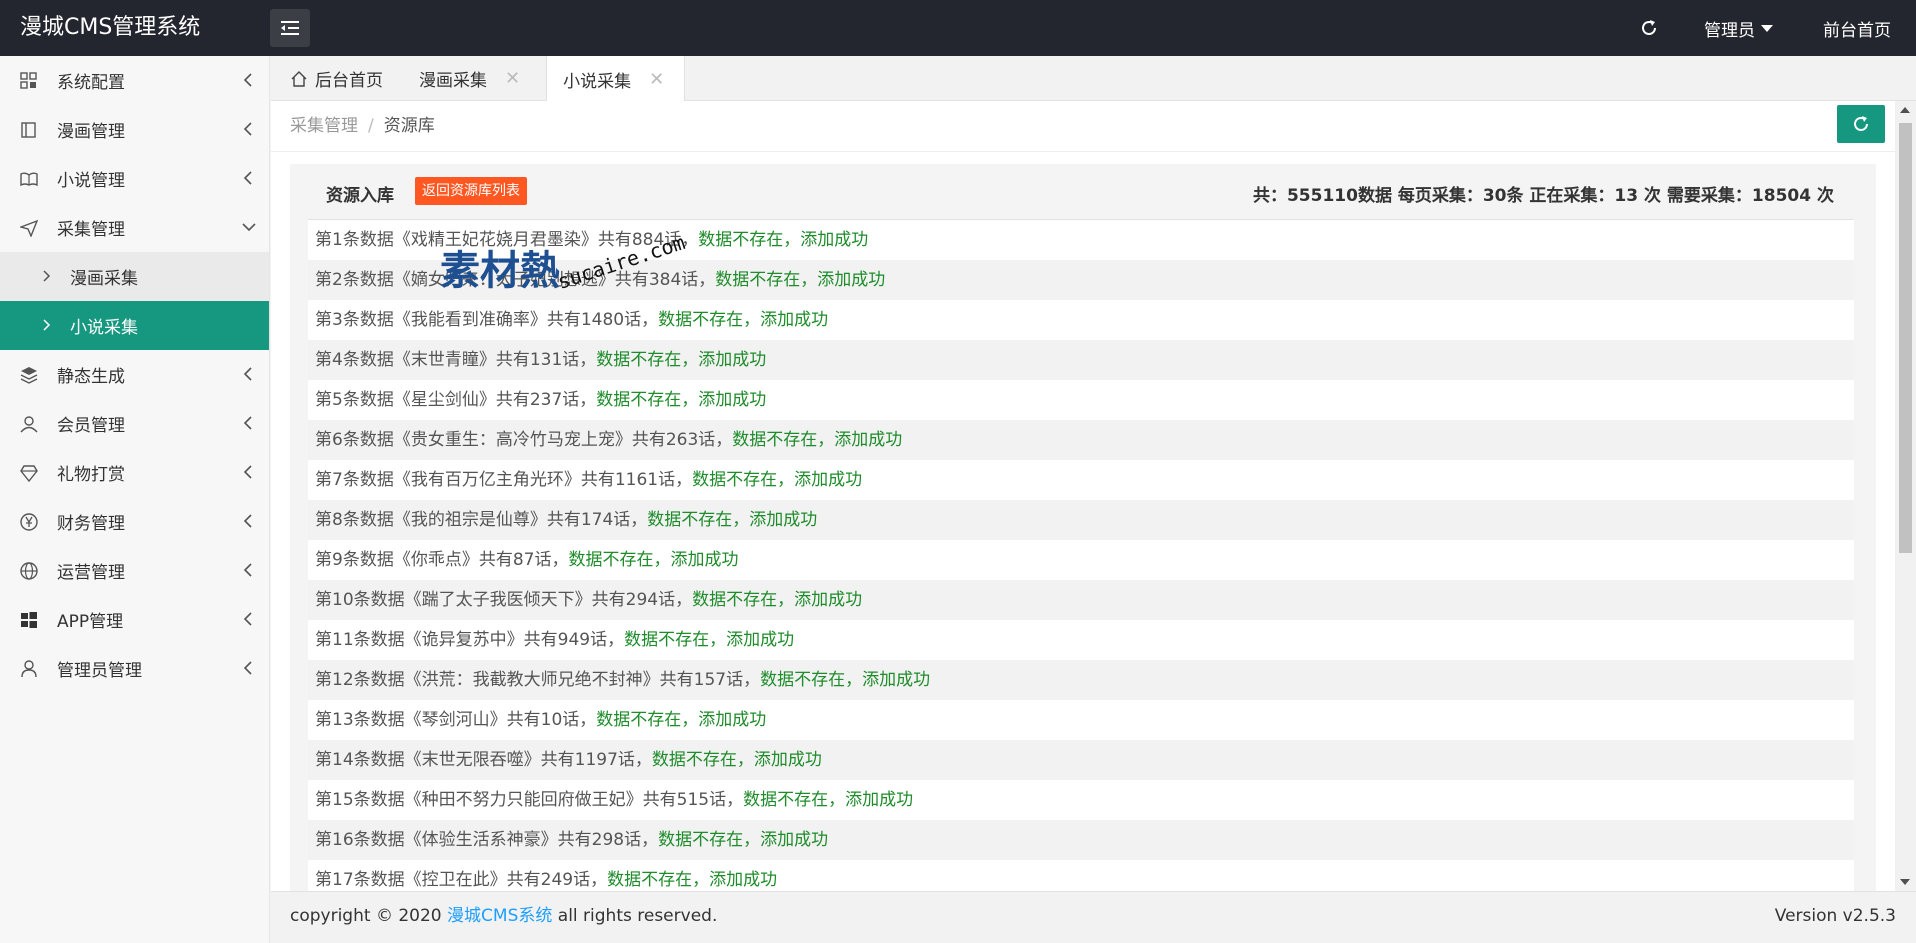 The image size is (1916, 943). I want to click on tab-label: 后台首页, so click(349, 81).